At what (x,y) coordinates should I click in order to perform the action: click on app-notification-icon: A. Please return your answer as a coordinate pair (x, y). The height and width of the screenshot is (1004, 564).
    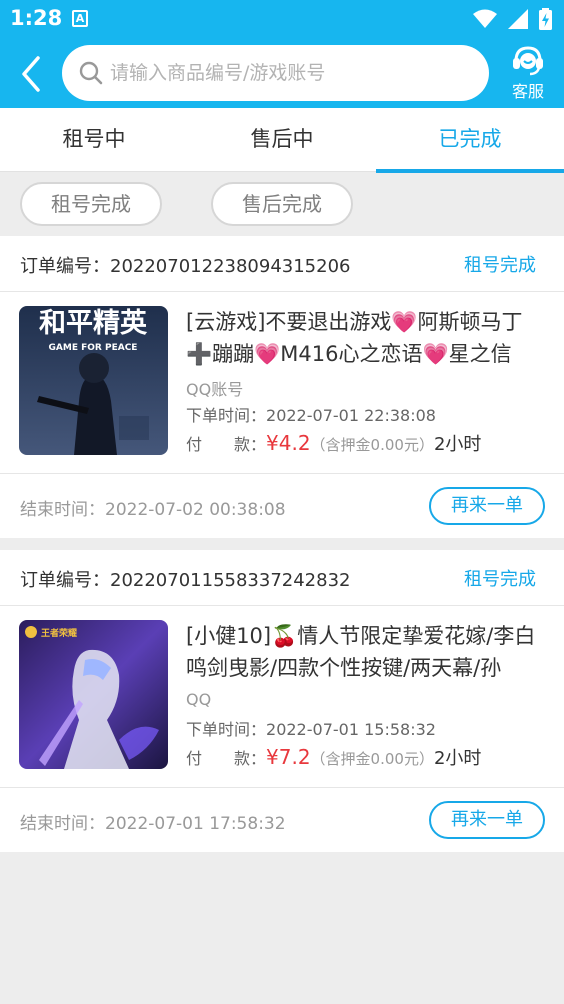
    Looking at the image, I should click on (80, 18).